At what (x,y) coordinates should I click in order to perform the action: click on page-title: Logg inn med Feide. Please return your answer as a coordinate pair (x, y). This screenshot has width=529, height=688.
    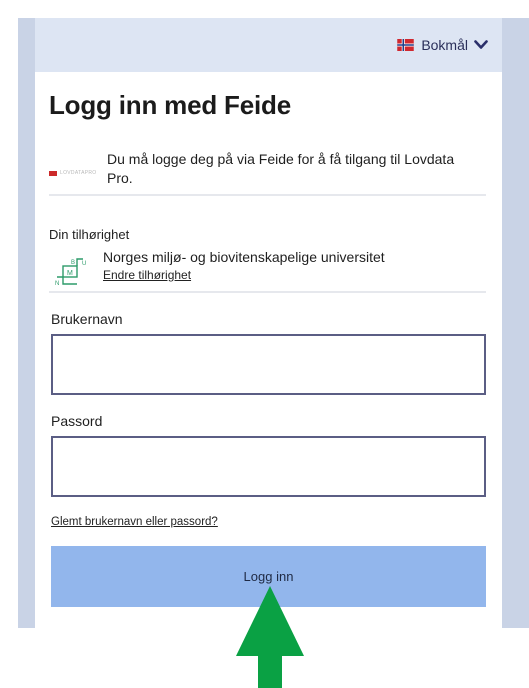
    Looking at the image, I should click on (170, 105).